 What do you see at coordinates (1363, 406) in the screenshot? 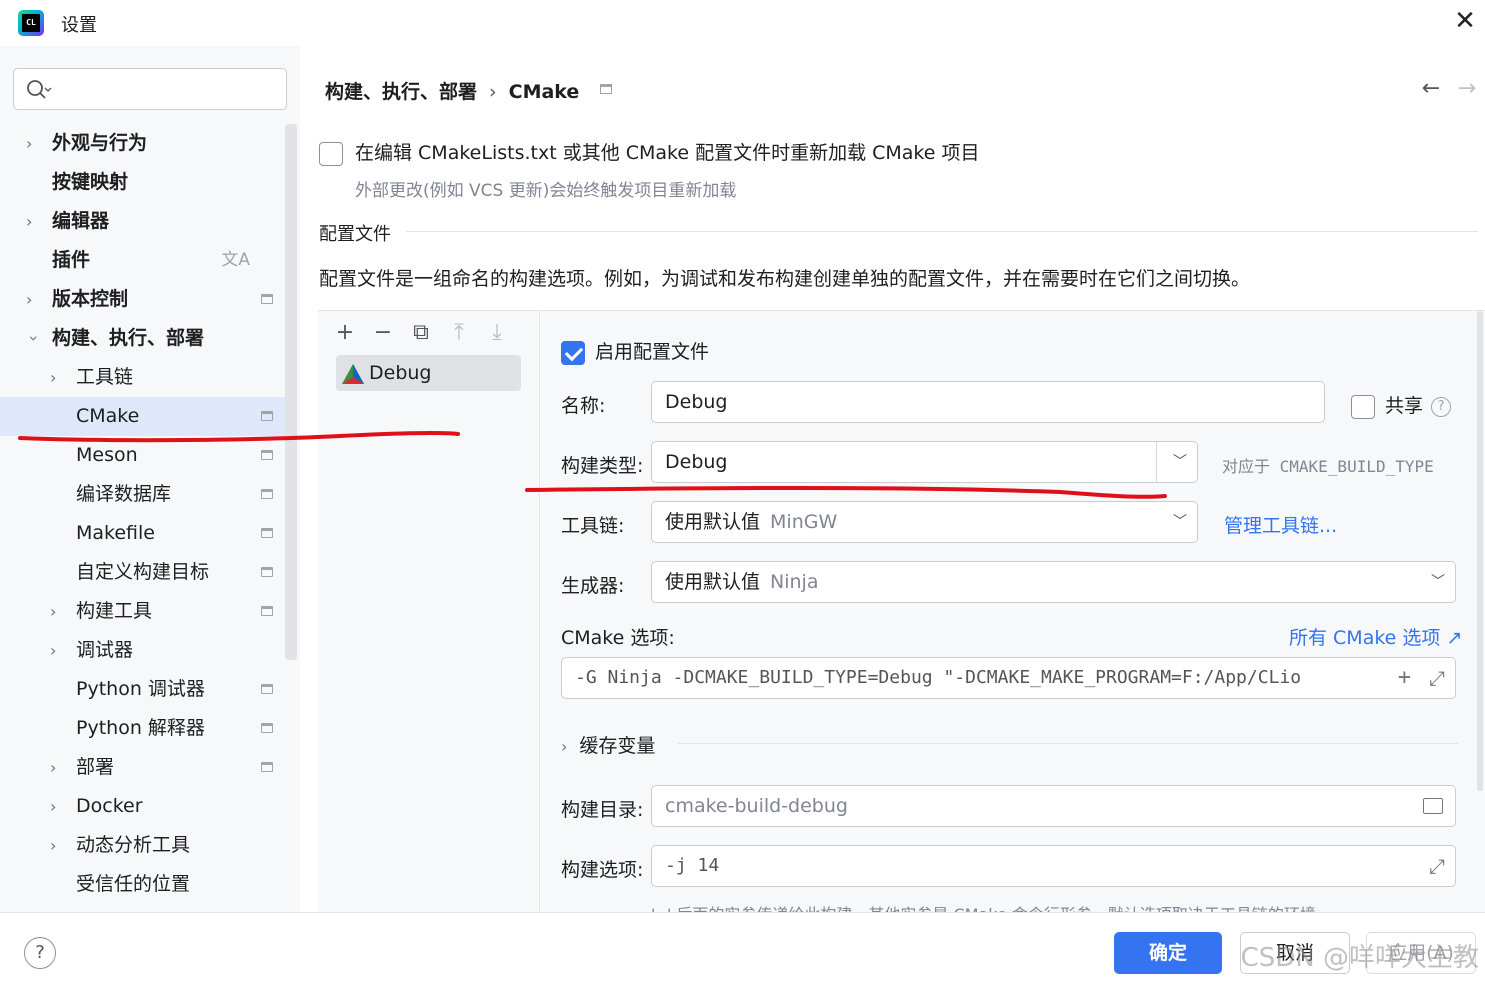
I see `share-checkbox` at bounding box center [1363, 406].